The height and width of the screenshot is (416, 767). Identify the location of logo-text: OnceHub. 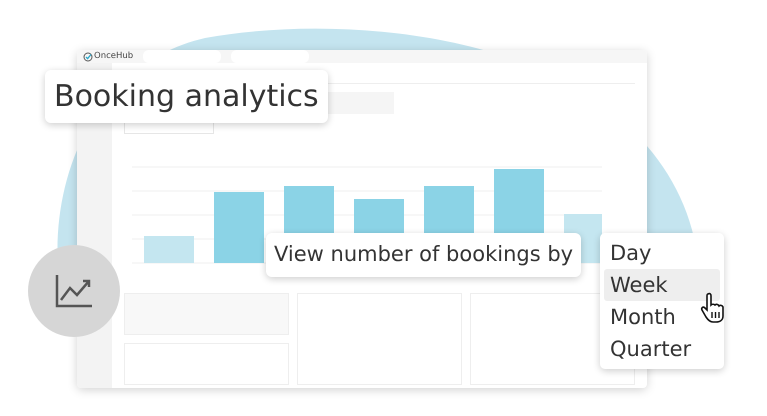
(114, 56).